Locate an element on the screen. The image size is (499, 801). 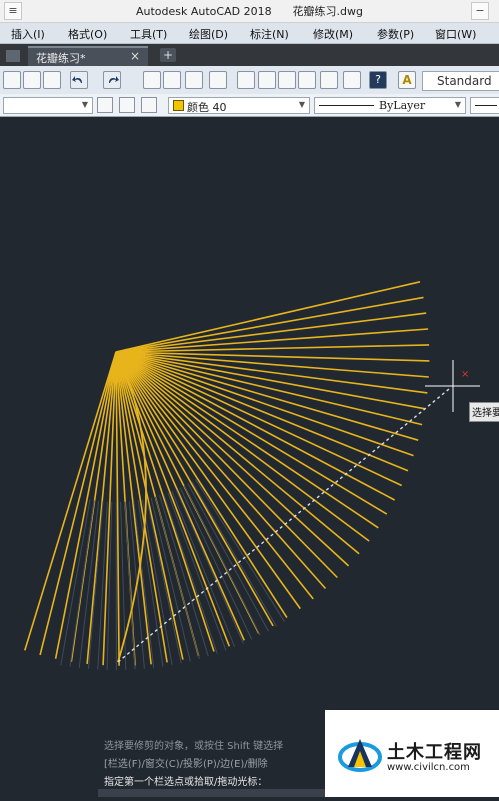
color-value: 颜色 40 is located at coordinates (207, 107).